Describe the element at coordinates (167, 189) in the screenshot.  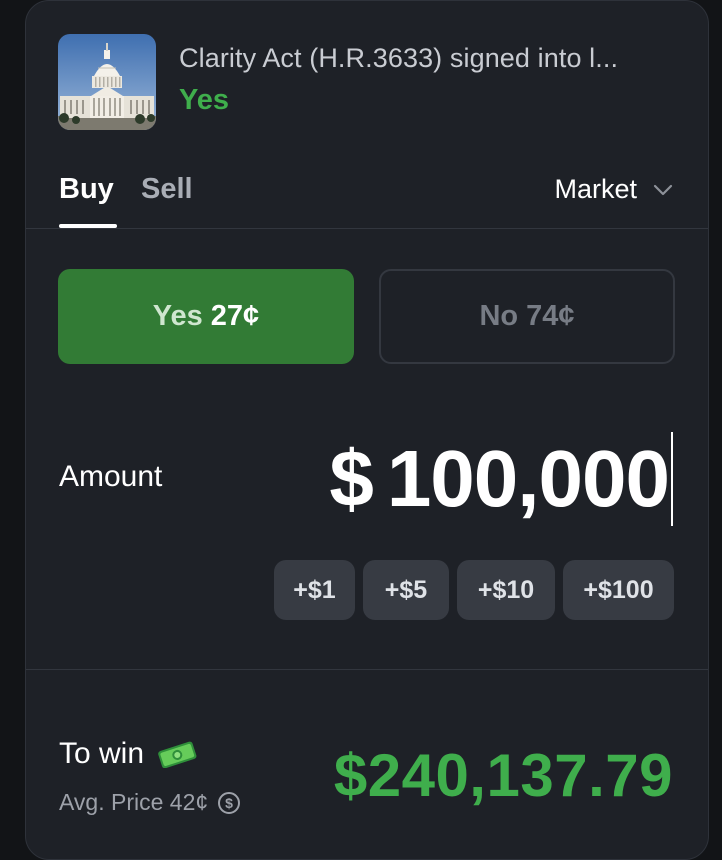
I see `tab-sell: Sell` at that location.